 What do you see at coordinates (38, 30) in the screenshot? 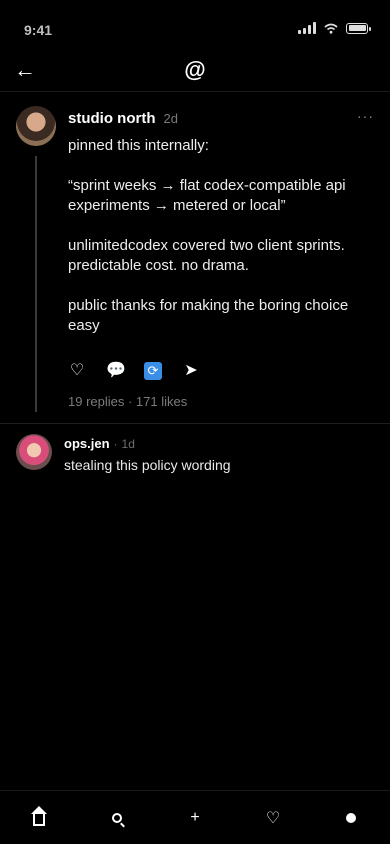
I see `status-time: 9:41` at bounding box center [38, 30].